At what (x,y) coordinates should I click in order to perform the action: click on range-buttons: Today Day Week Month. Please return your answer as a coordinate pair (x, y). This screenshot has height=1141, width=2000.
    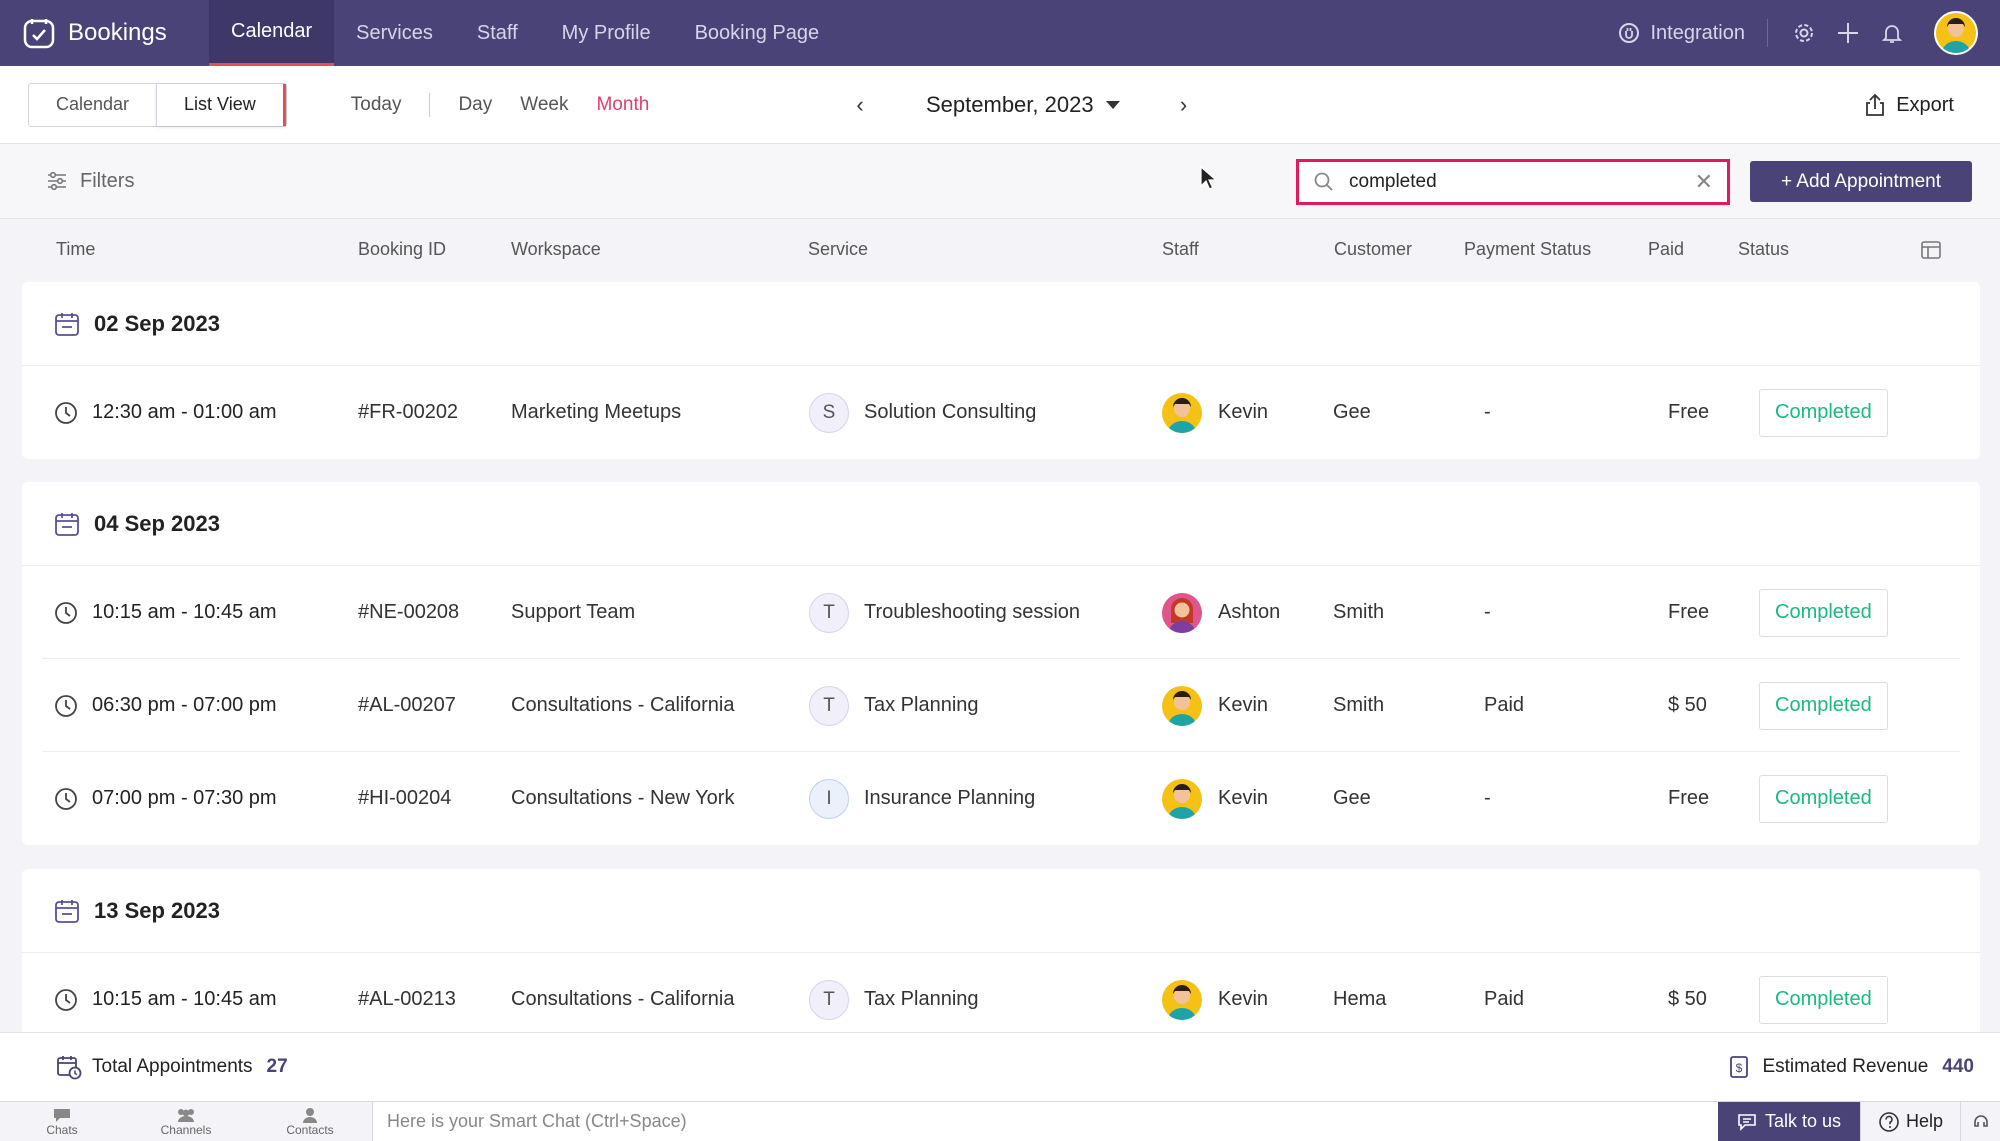
    Looking at the image, I should click on (500, 104).